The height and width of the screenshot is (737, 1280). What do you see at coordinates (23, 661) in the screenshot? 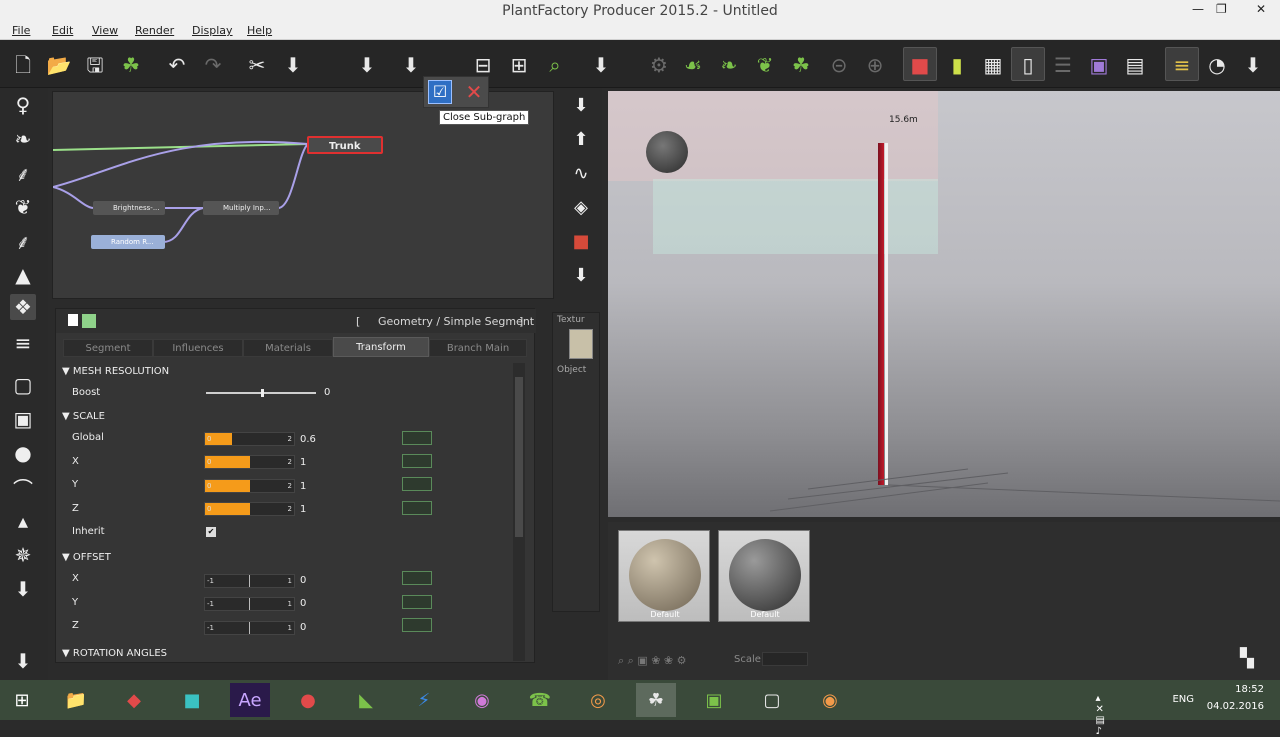
I see `expand-tools-icon-2: ⬇` at bounding box center [23, 661].